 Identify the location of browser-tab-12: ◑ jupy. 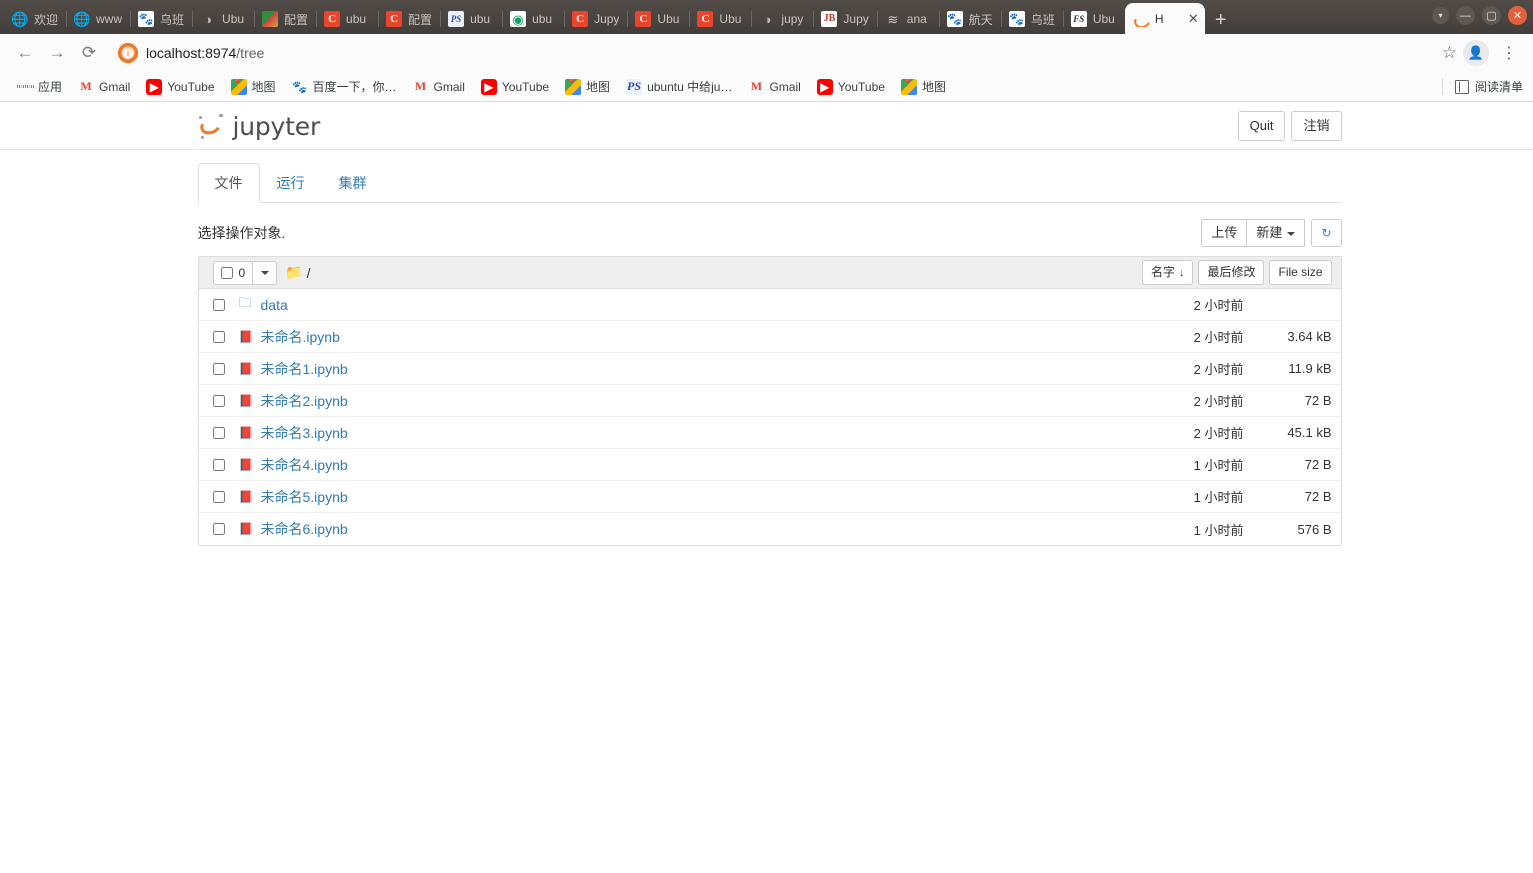
(782, 19).